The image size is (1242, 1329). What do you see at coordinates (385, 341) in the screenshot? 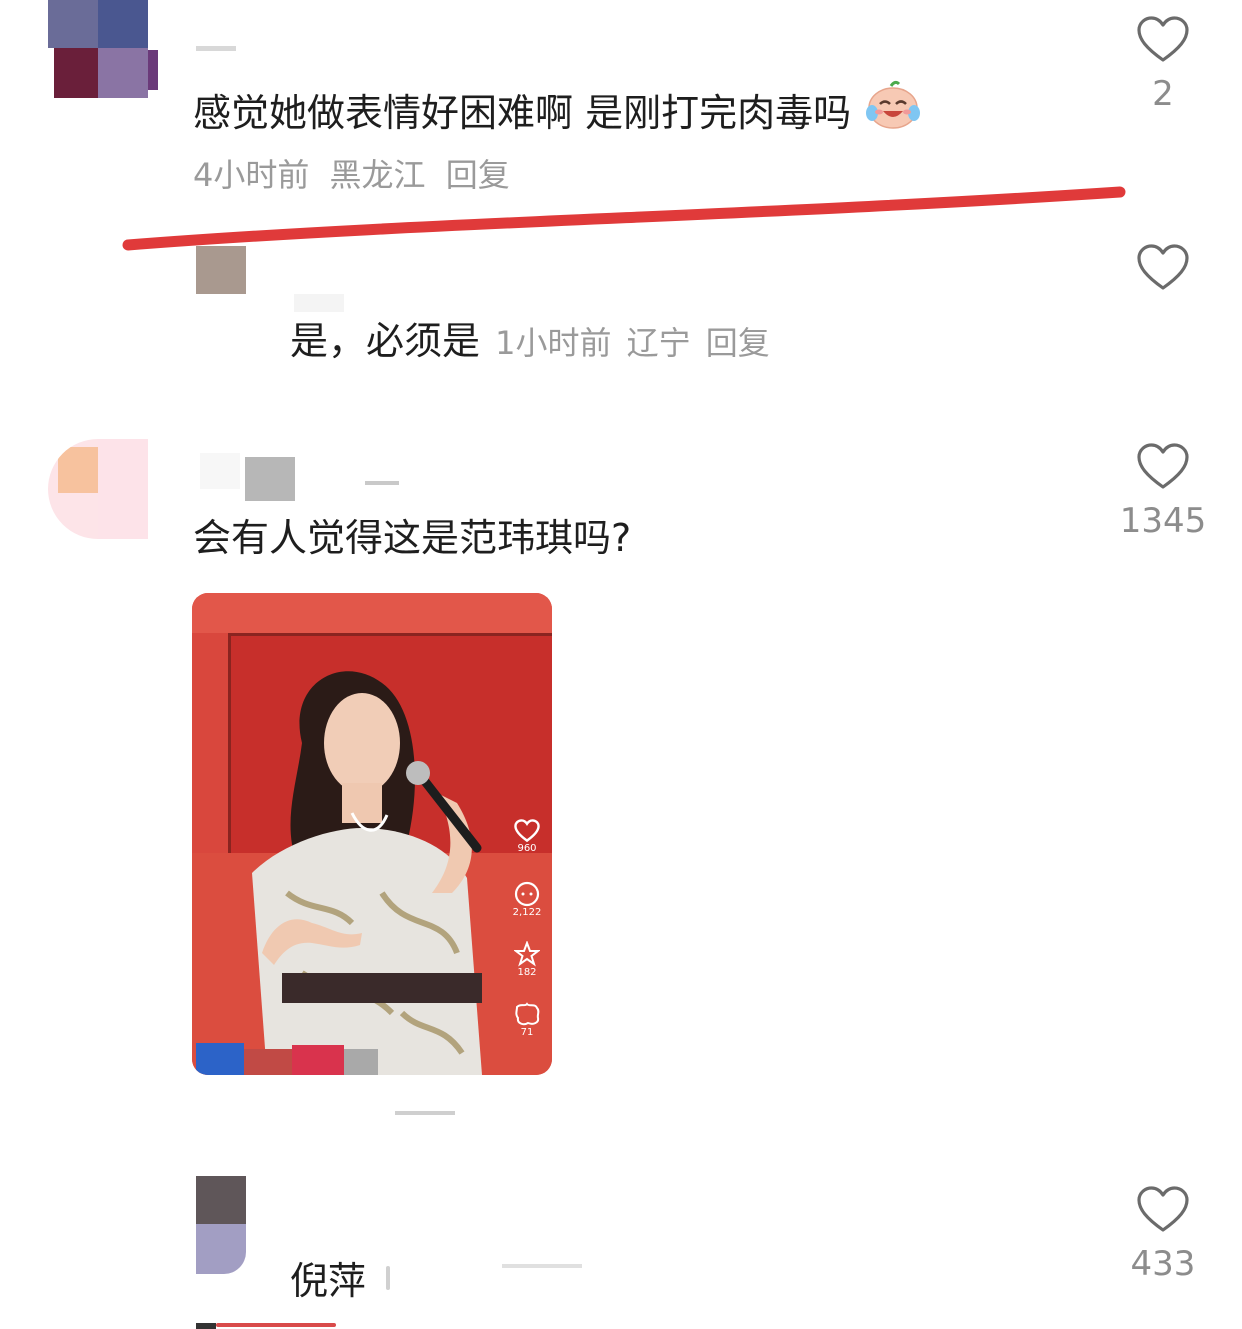
I see `comment-text: 是，必须是` at bounding box center [385, 341].